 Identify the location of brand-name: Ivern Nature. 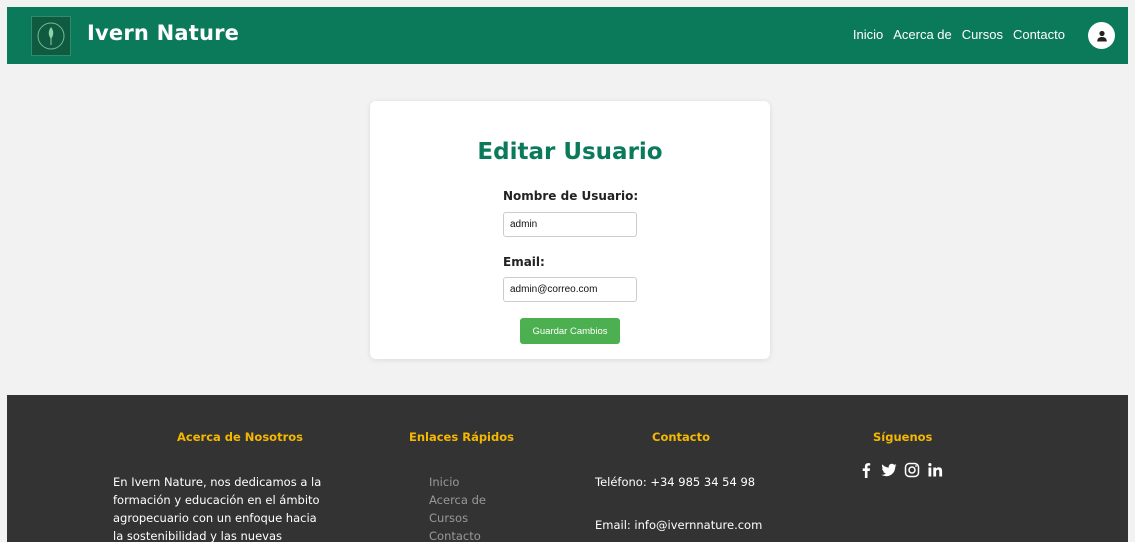
(163, 33).